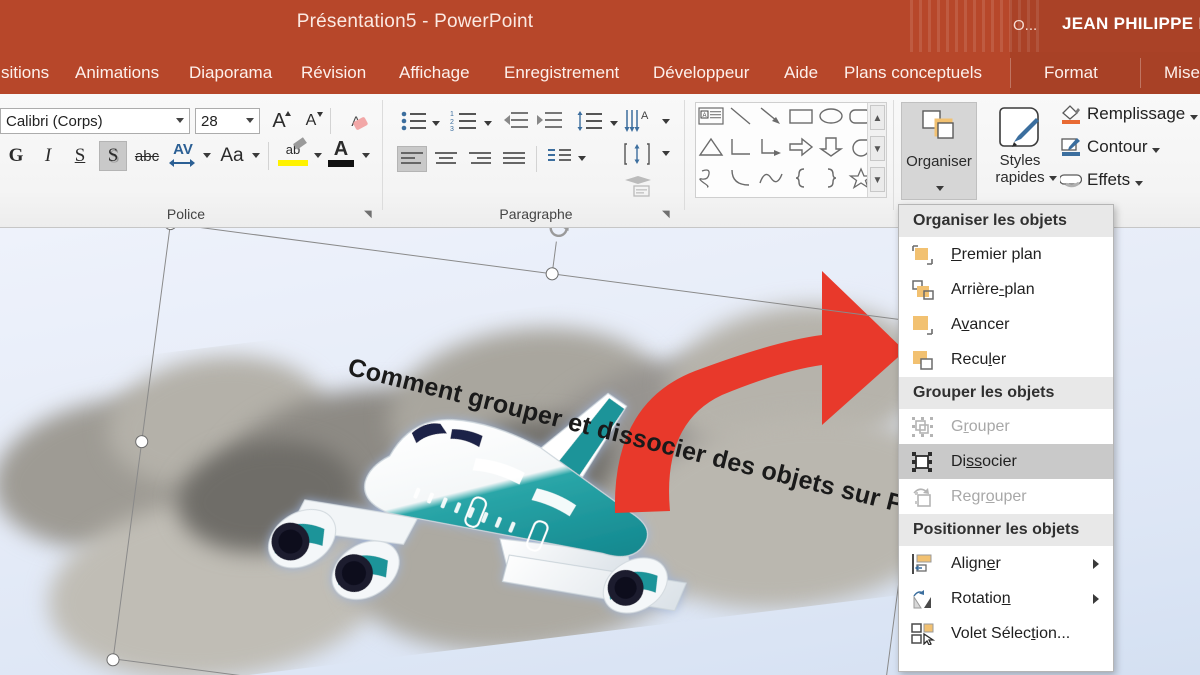 Image resolution: width=1200 pixels, height=675 pixels. I want to click on line-spacing-button, so click(590, 123).